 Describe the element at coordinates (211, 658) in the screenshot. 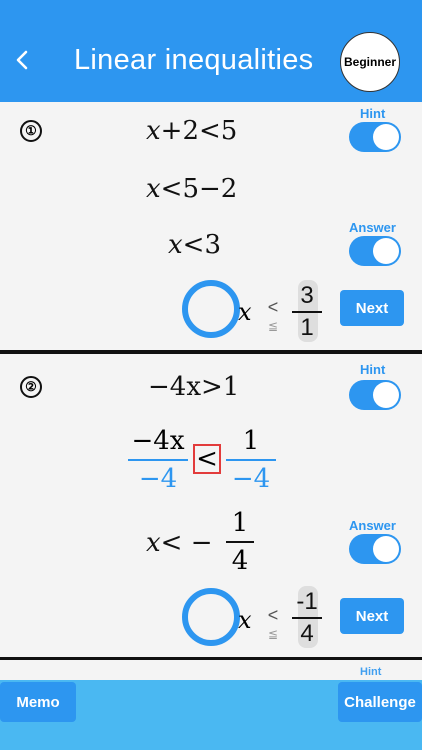

I see `divider` at that location.